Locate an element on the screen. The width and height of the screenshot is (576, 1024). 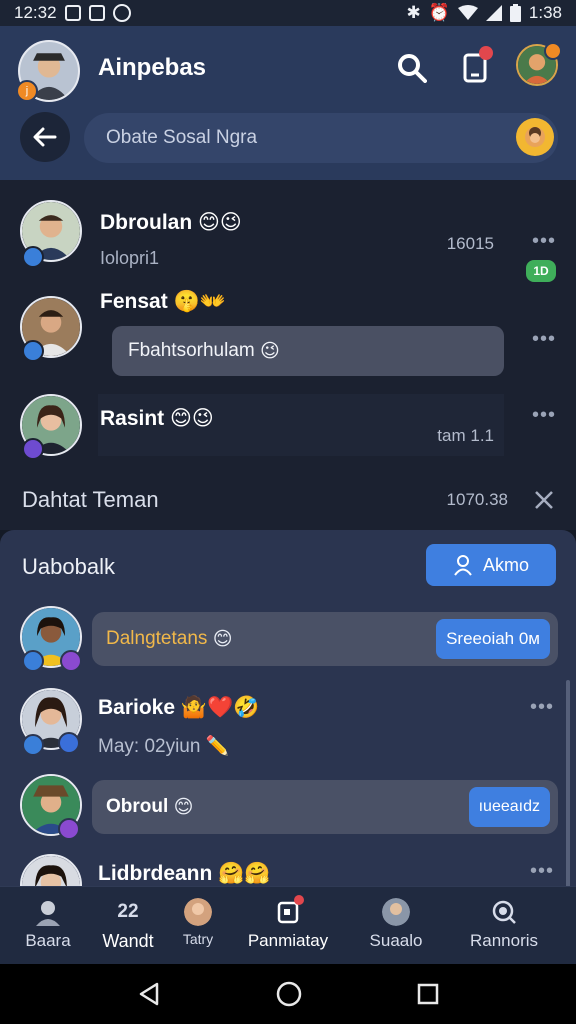
system-nav-bar is located at coordinates (288, 994).